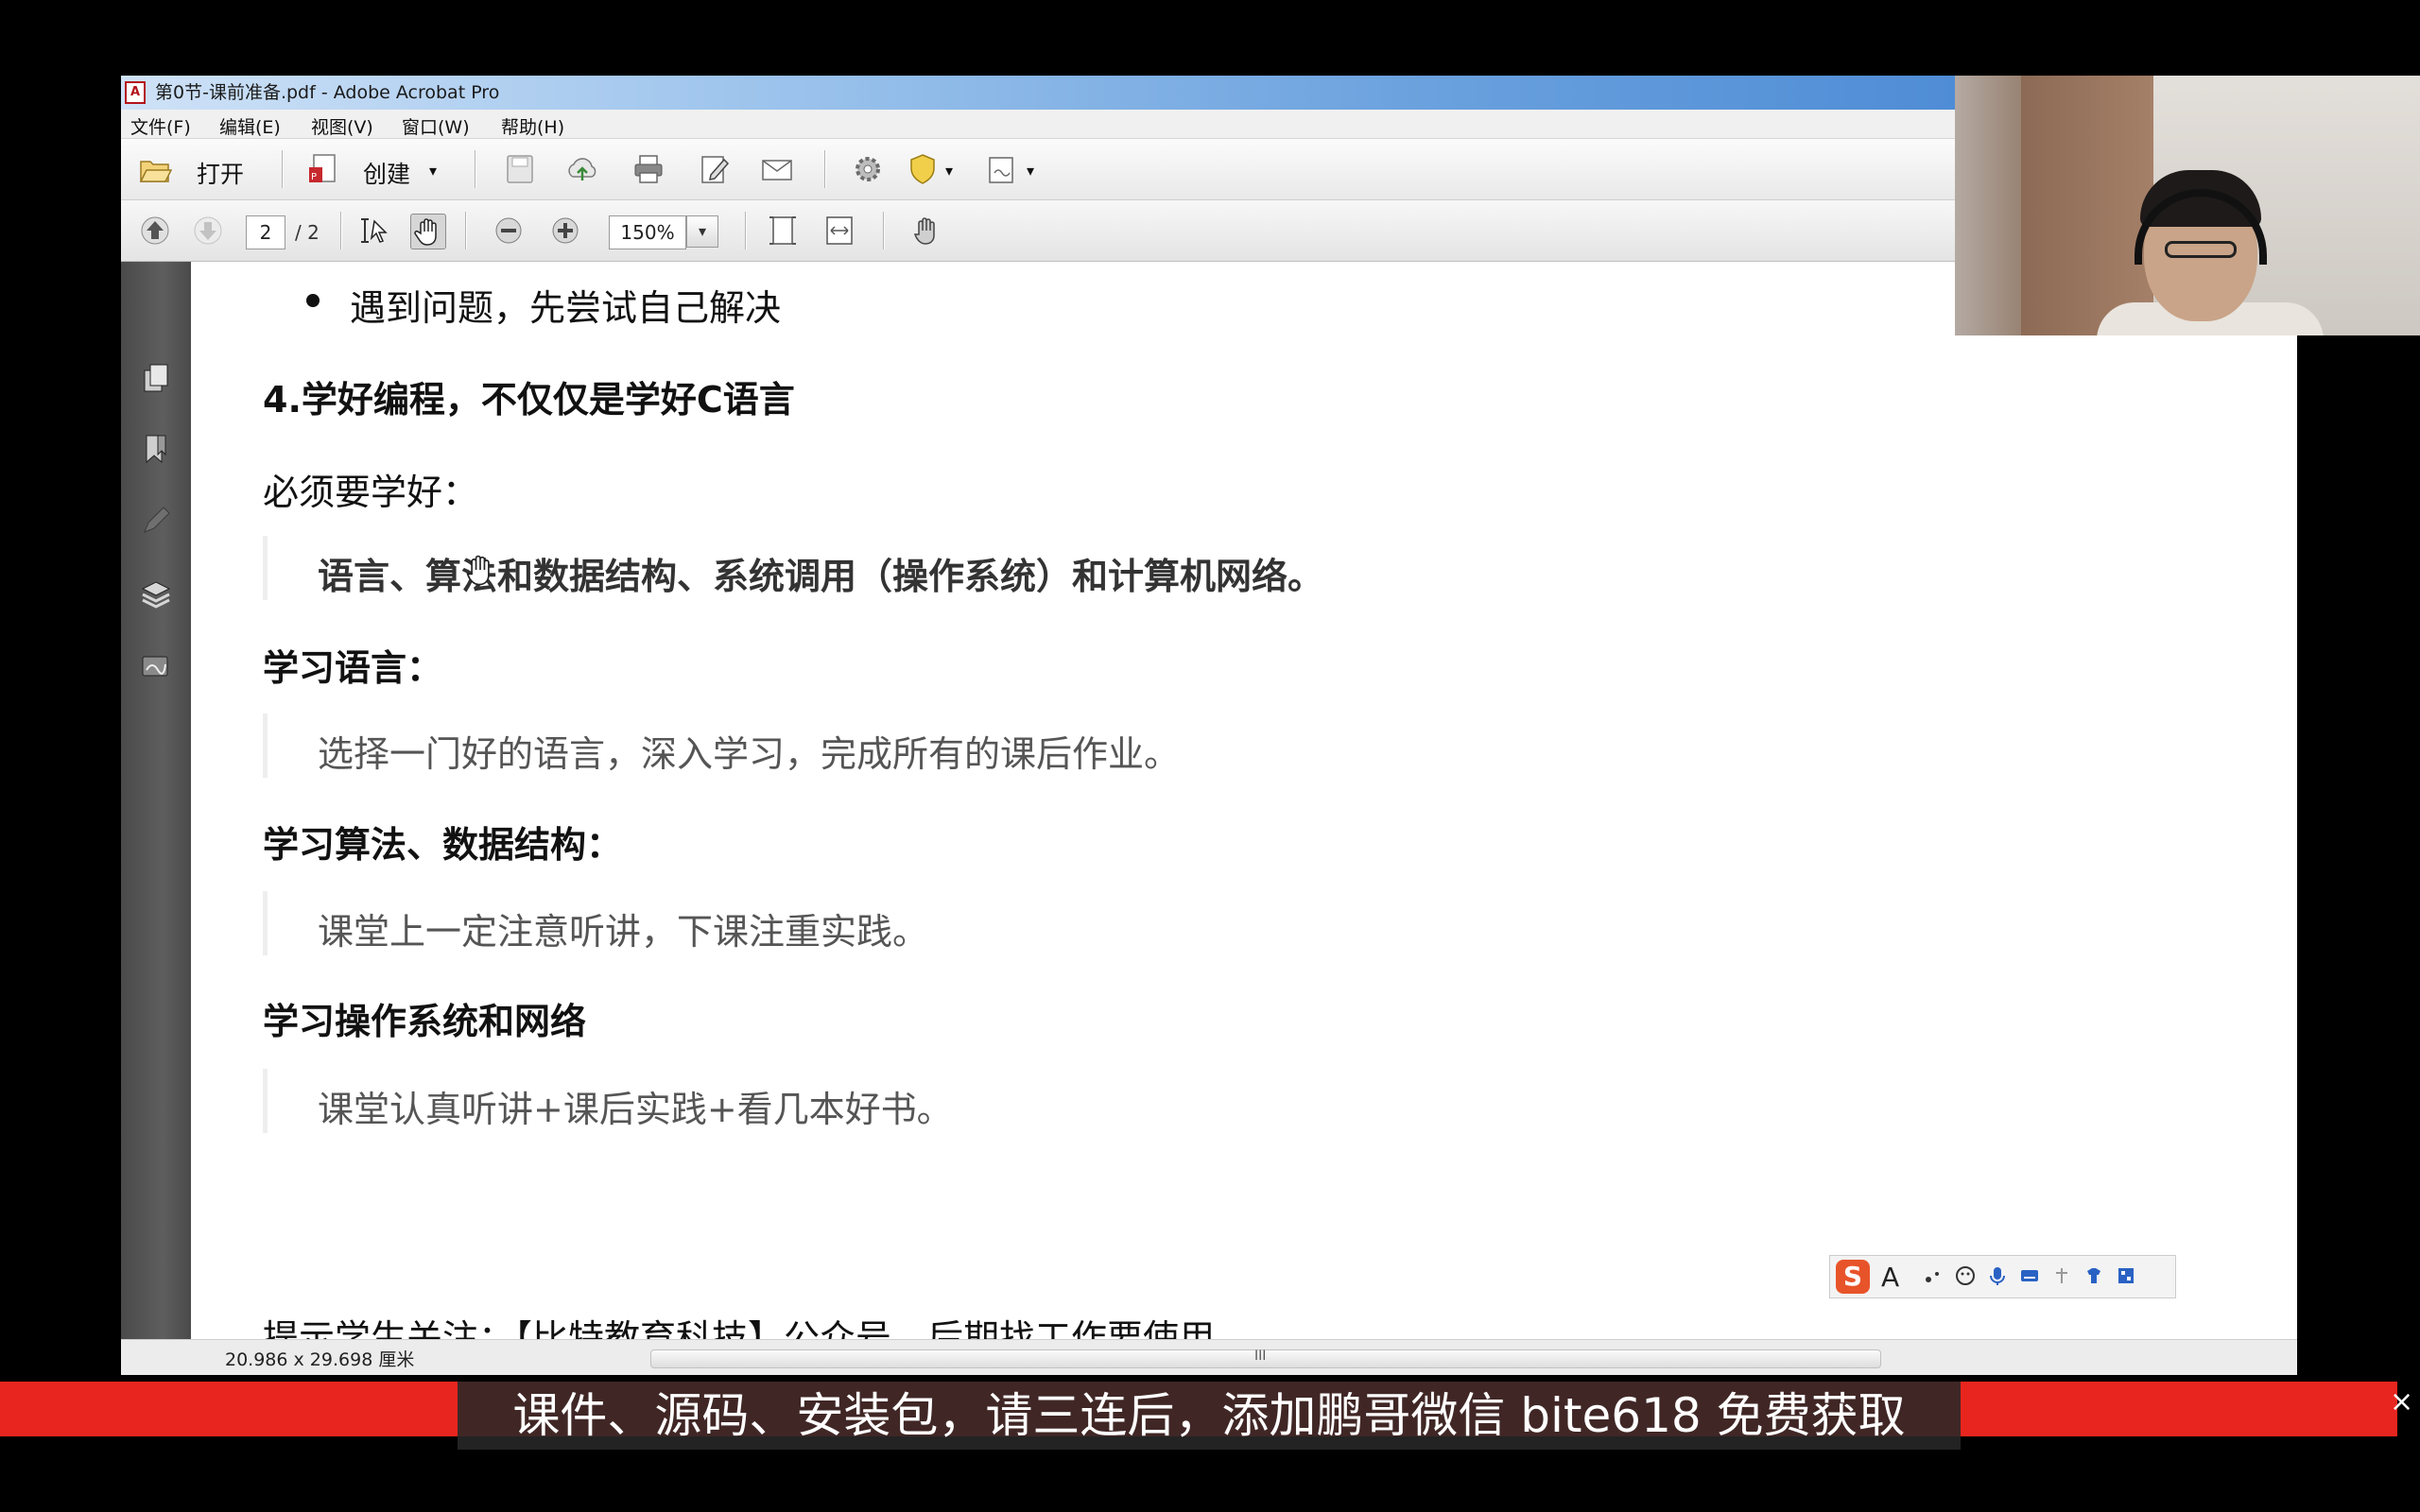 The height and width of the screenshot is (1512, 2420). Describe the element at coordinates (156, 810) in the screenshot. I see `navigation-sidebar` at that location.